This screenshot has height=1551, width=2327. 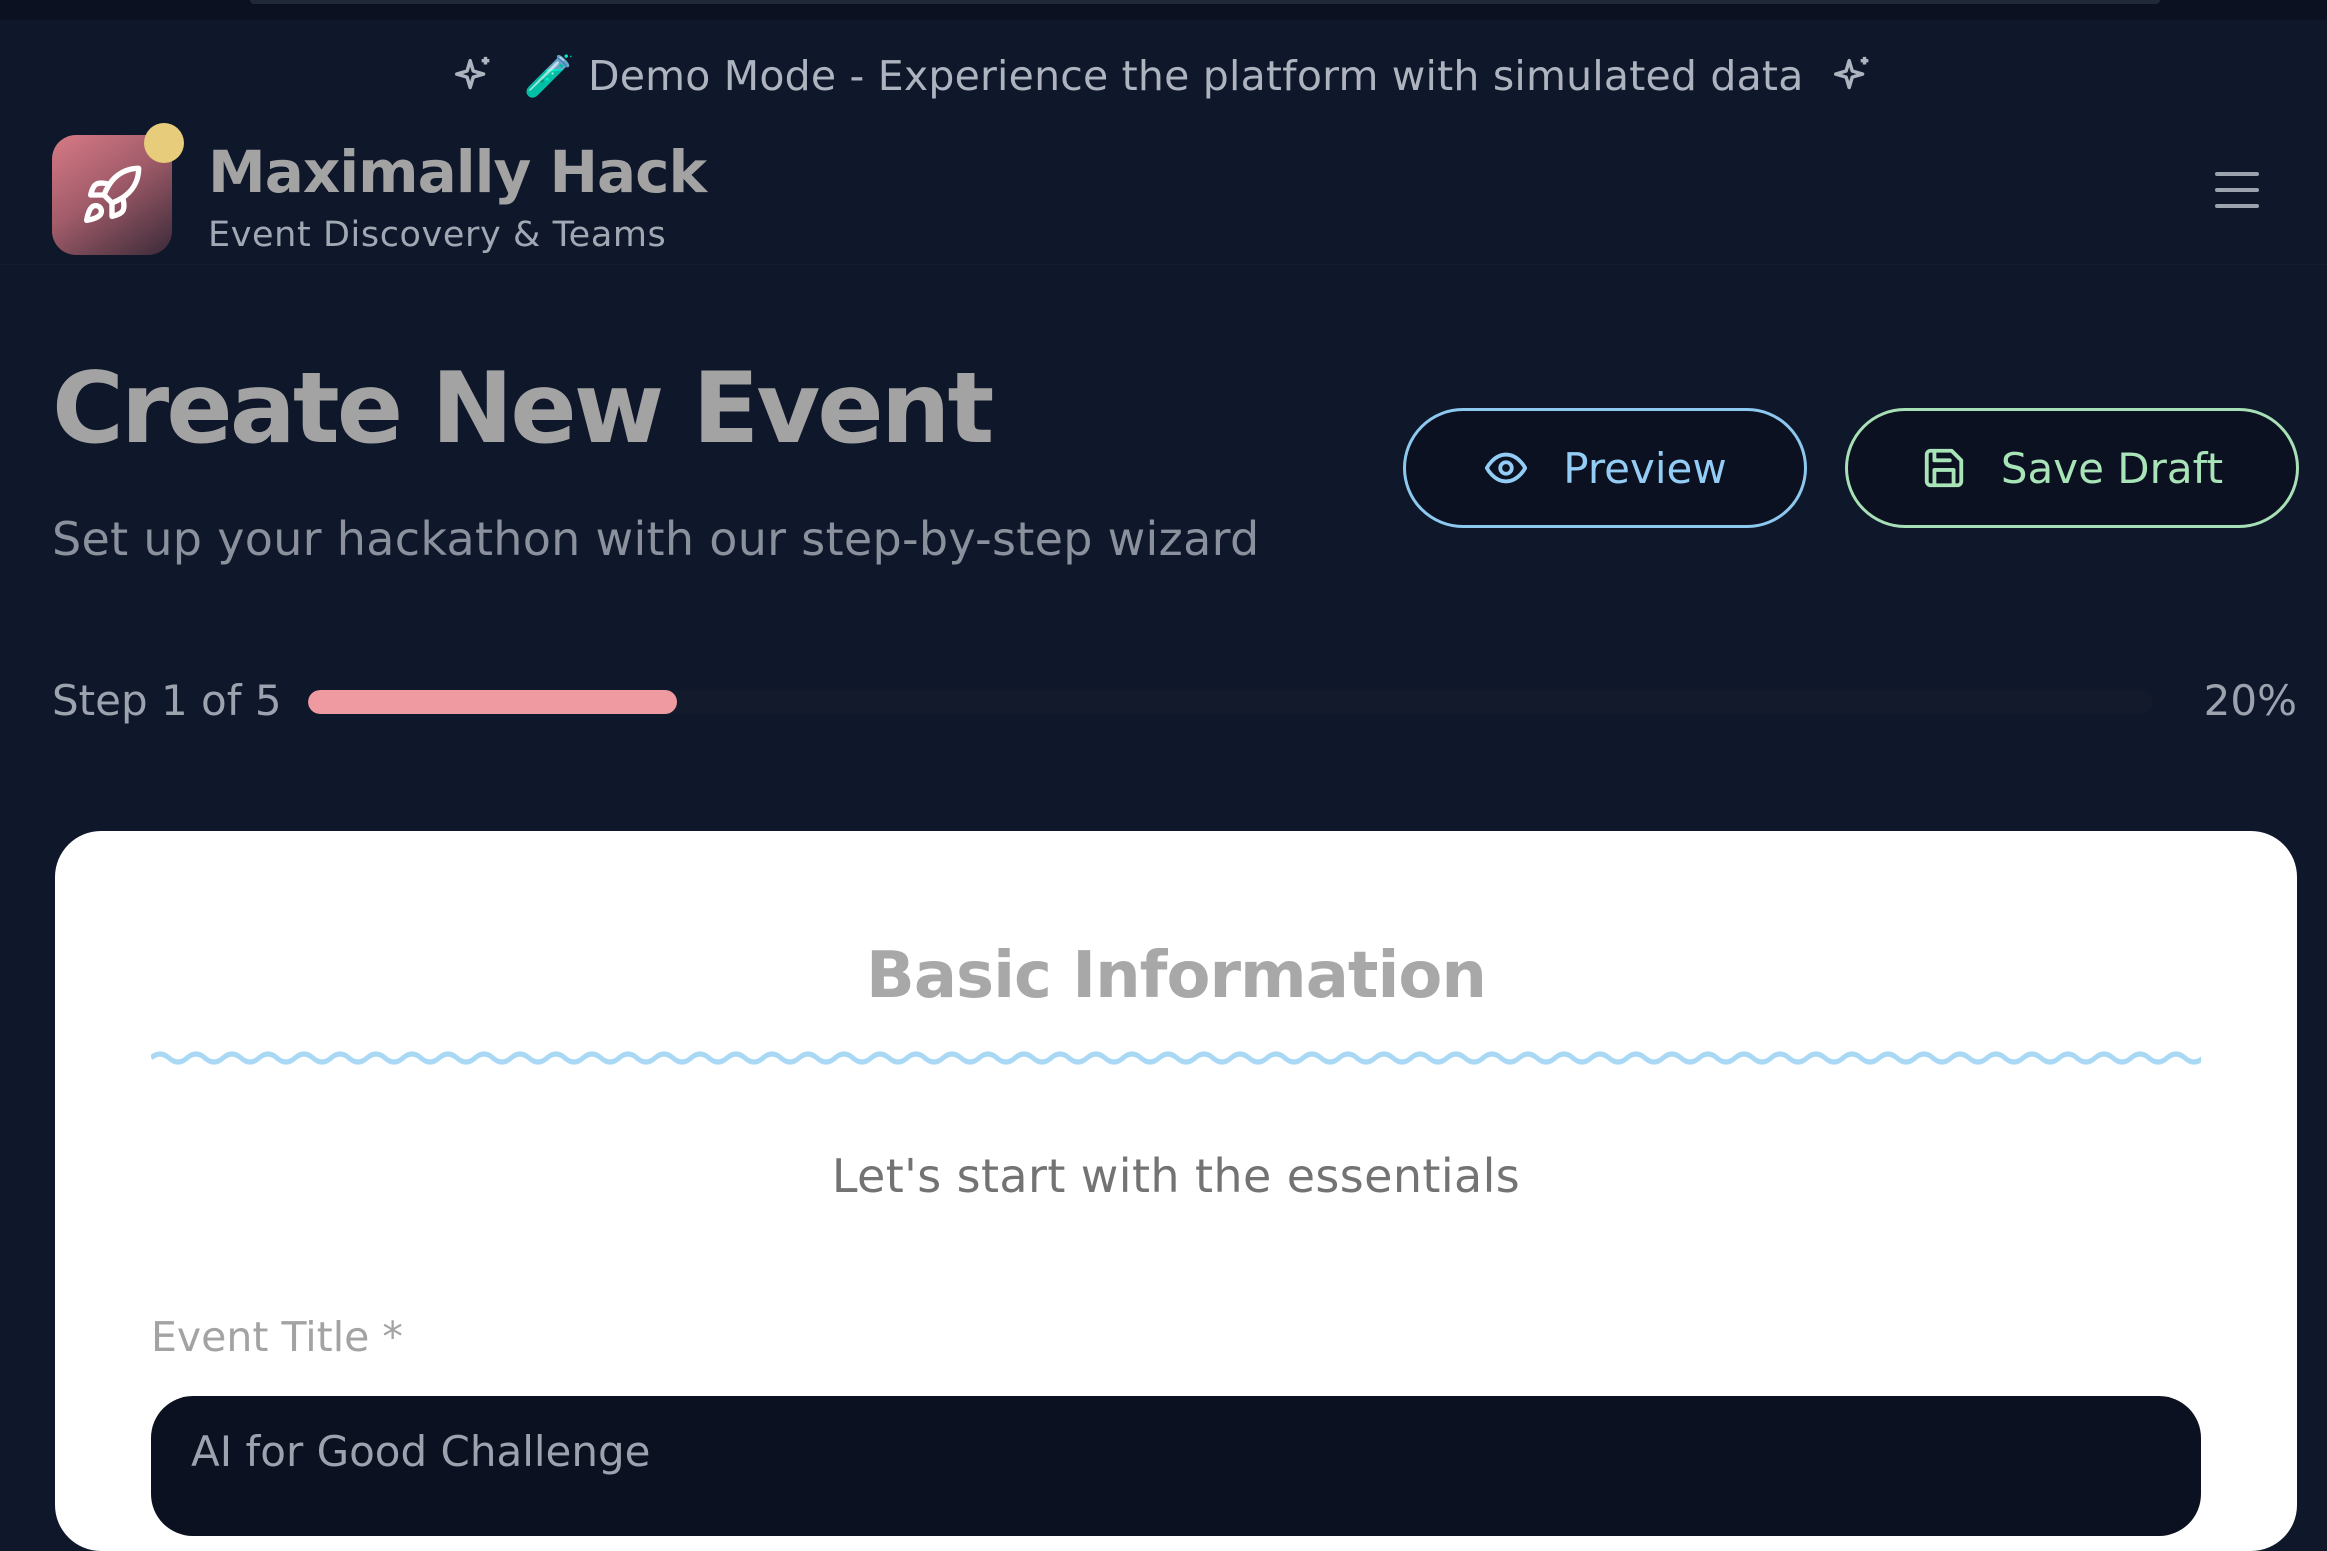 I want to click on save-draft-button: Save Draft, so click(x=2072, y=468).